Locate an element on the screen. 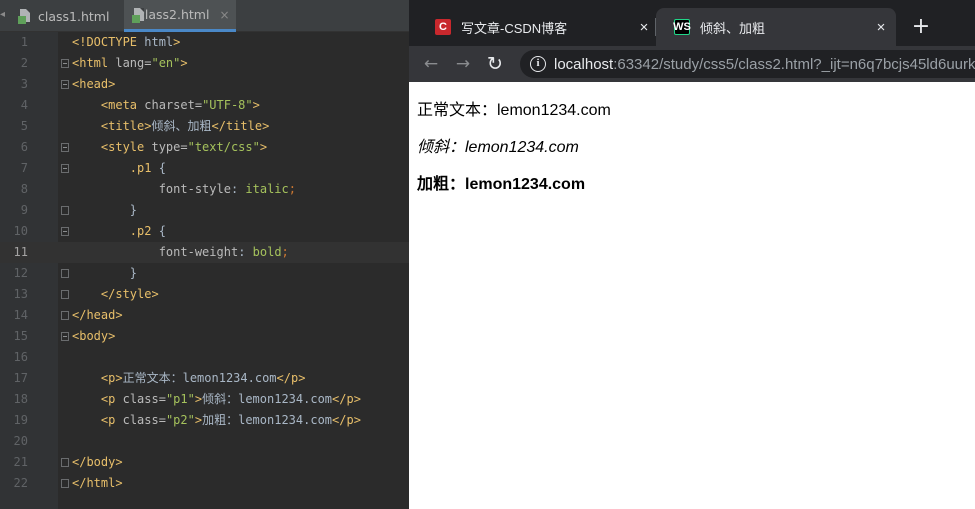 The height and width of the screenshot is (509, 975). code-line: 21 </body> is located at coordinates (204, 462).